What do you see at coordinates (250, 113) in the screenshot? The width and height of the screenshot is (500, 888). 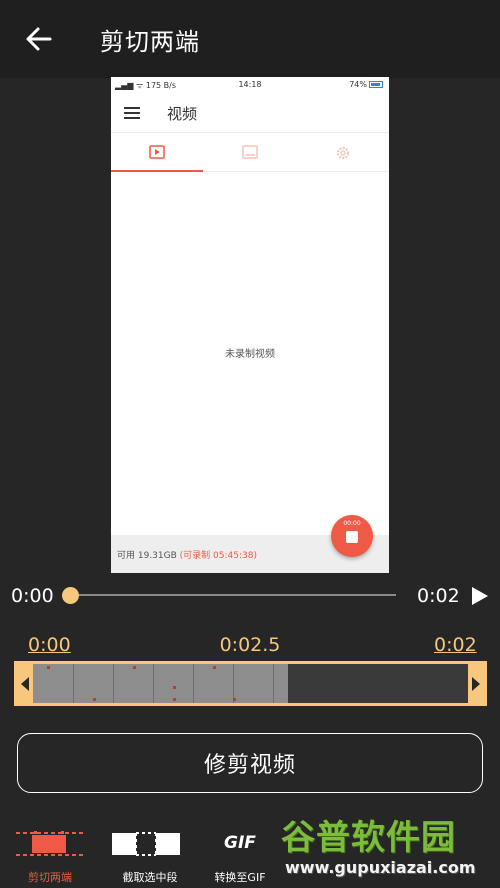 I see `preview-toolbar: 视频` at bounding box center [250, 113].